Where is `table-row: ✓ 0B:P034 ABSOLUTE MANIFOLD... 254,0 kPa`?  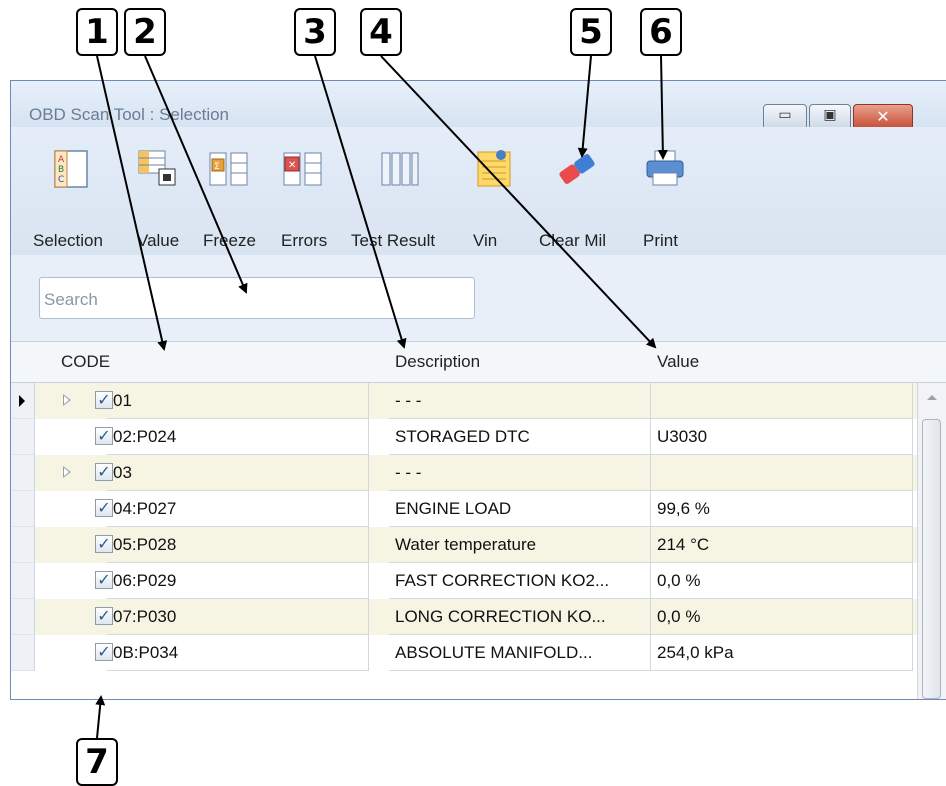
table-row: ✓ 0B:P034 ABSOLUTE MANIFOLD... 254,0 kPa is located at coordinates (464, 653).